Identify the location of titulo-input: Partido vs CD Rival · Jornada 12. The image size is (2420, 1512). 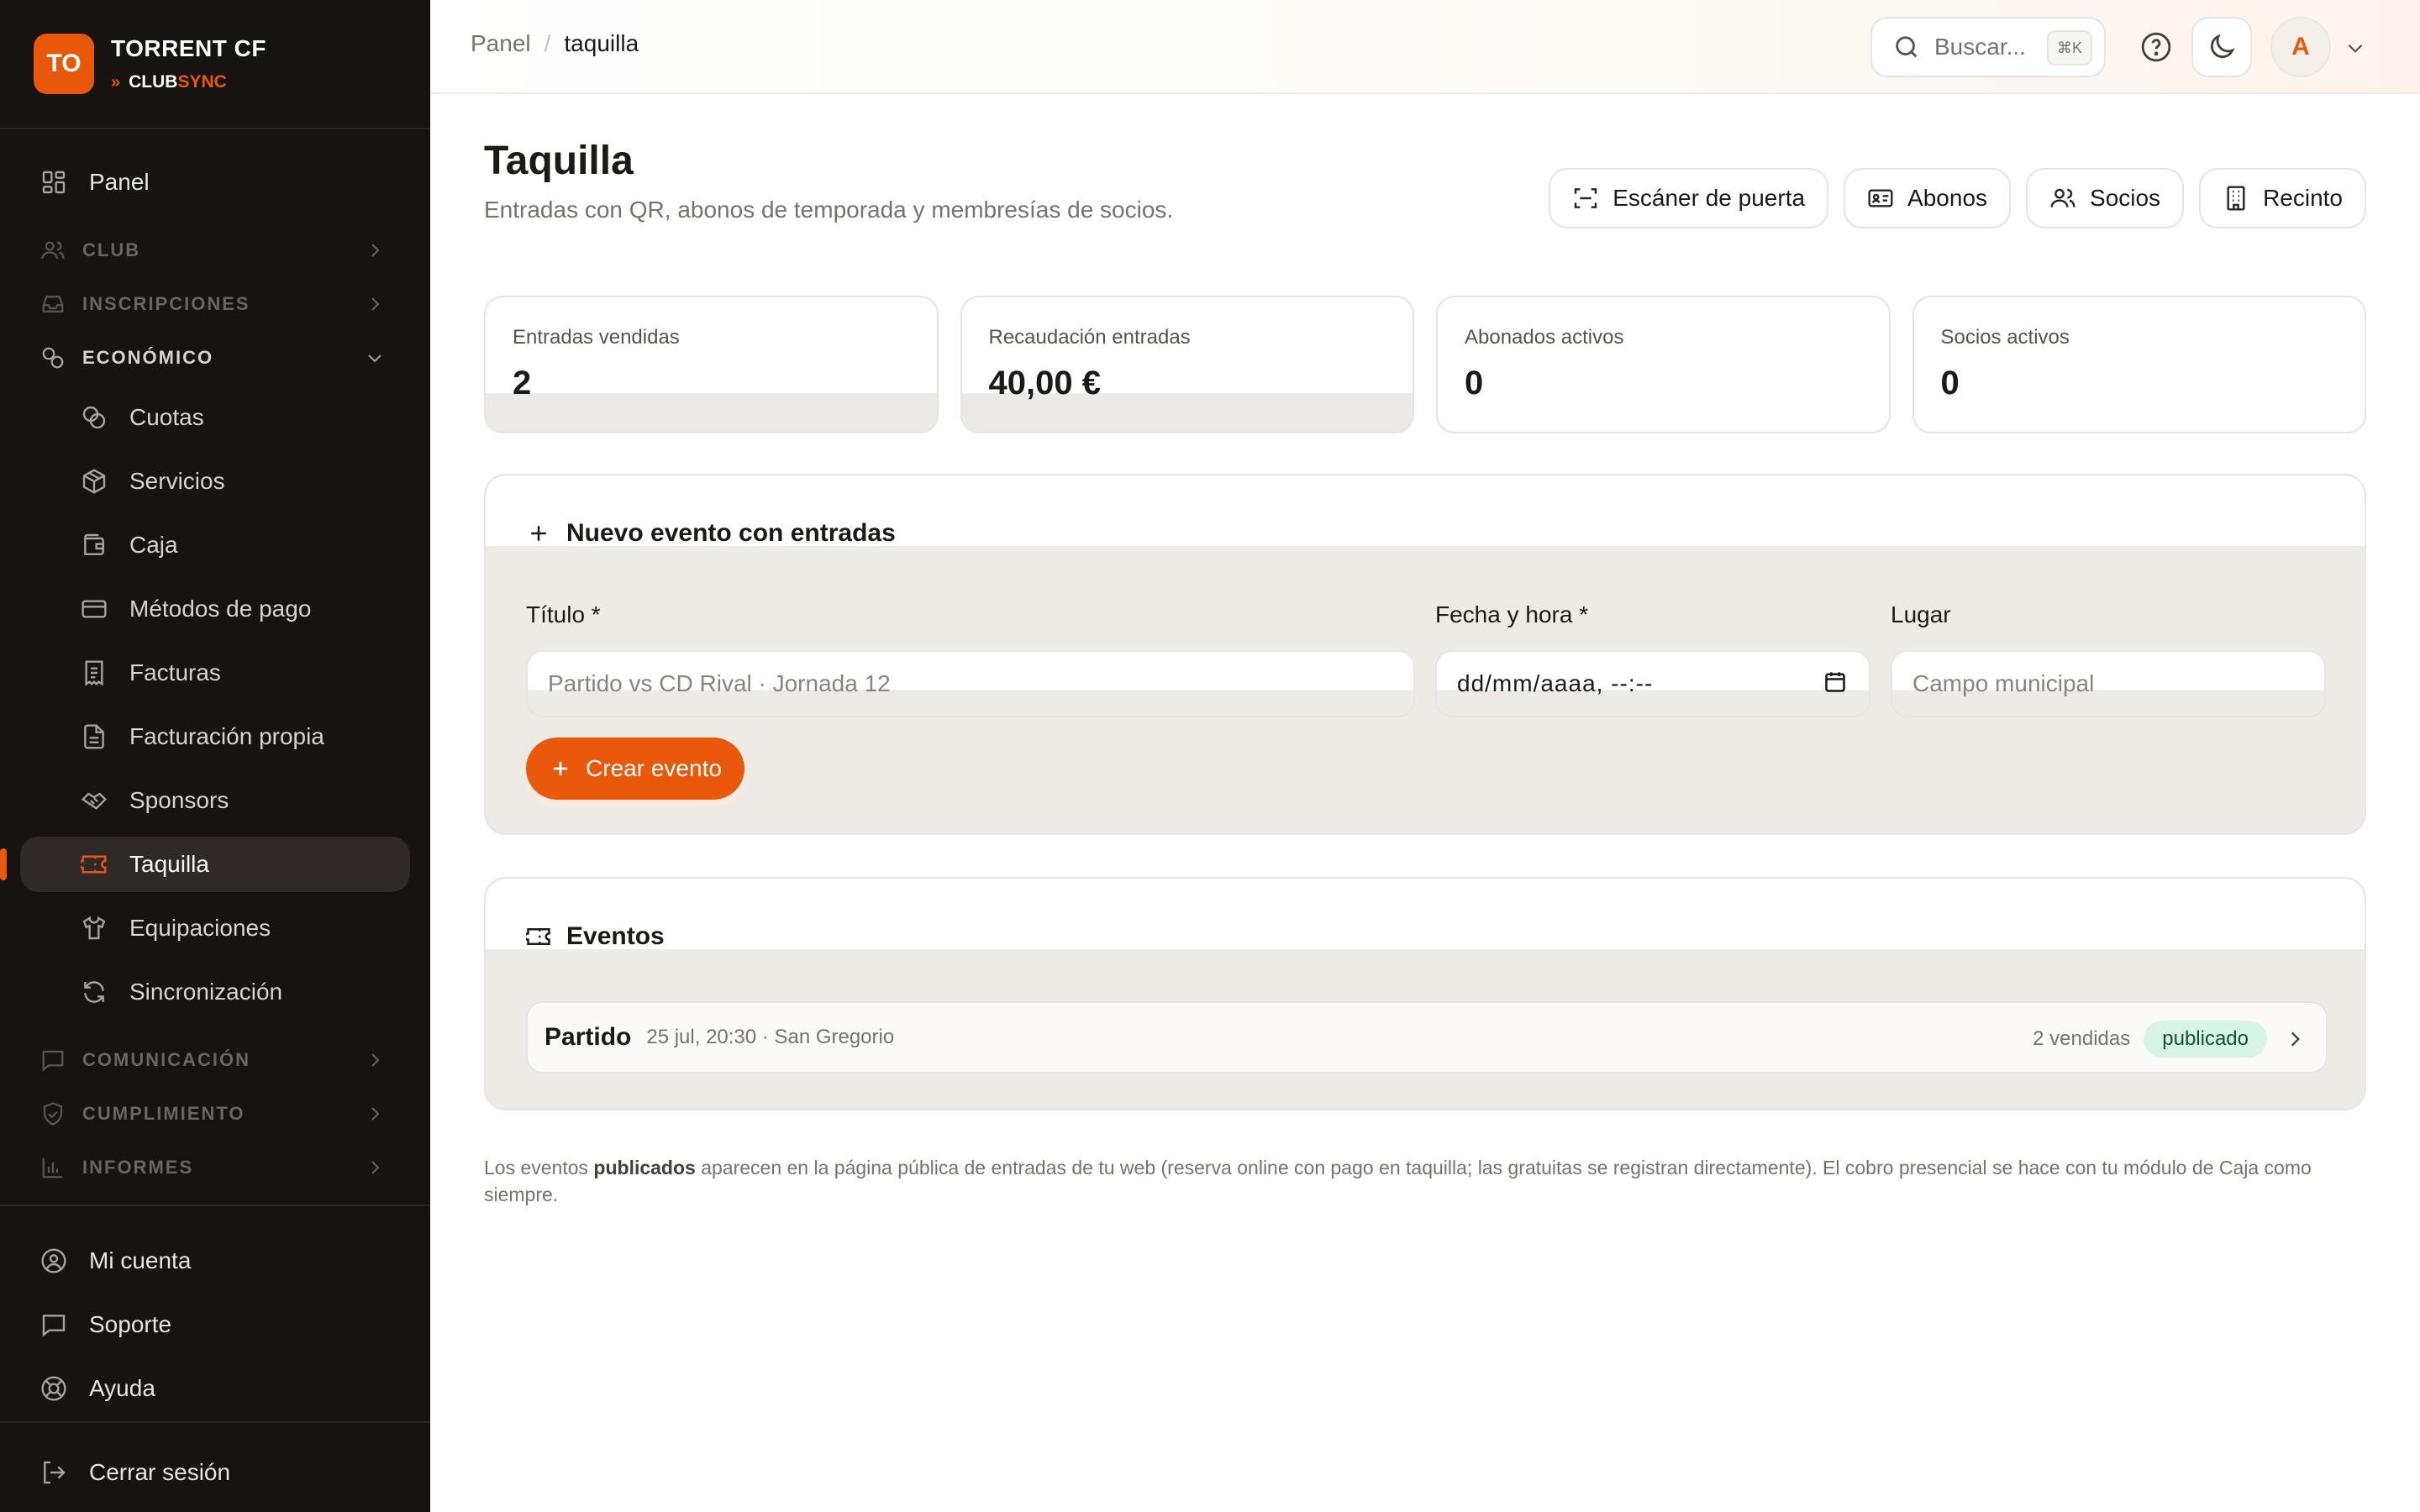
(970, 683).